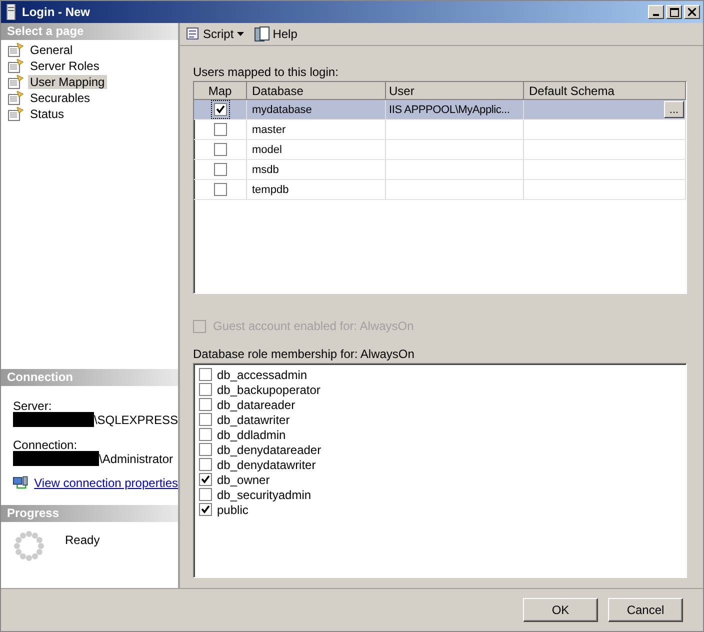  What do you see at coordinates (89, 377) in the screenshot?
I see `section-header: Connection` at bounding box center [89, 377].